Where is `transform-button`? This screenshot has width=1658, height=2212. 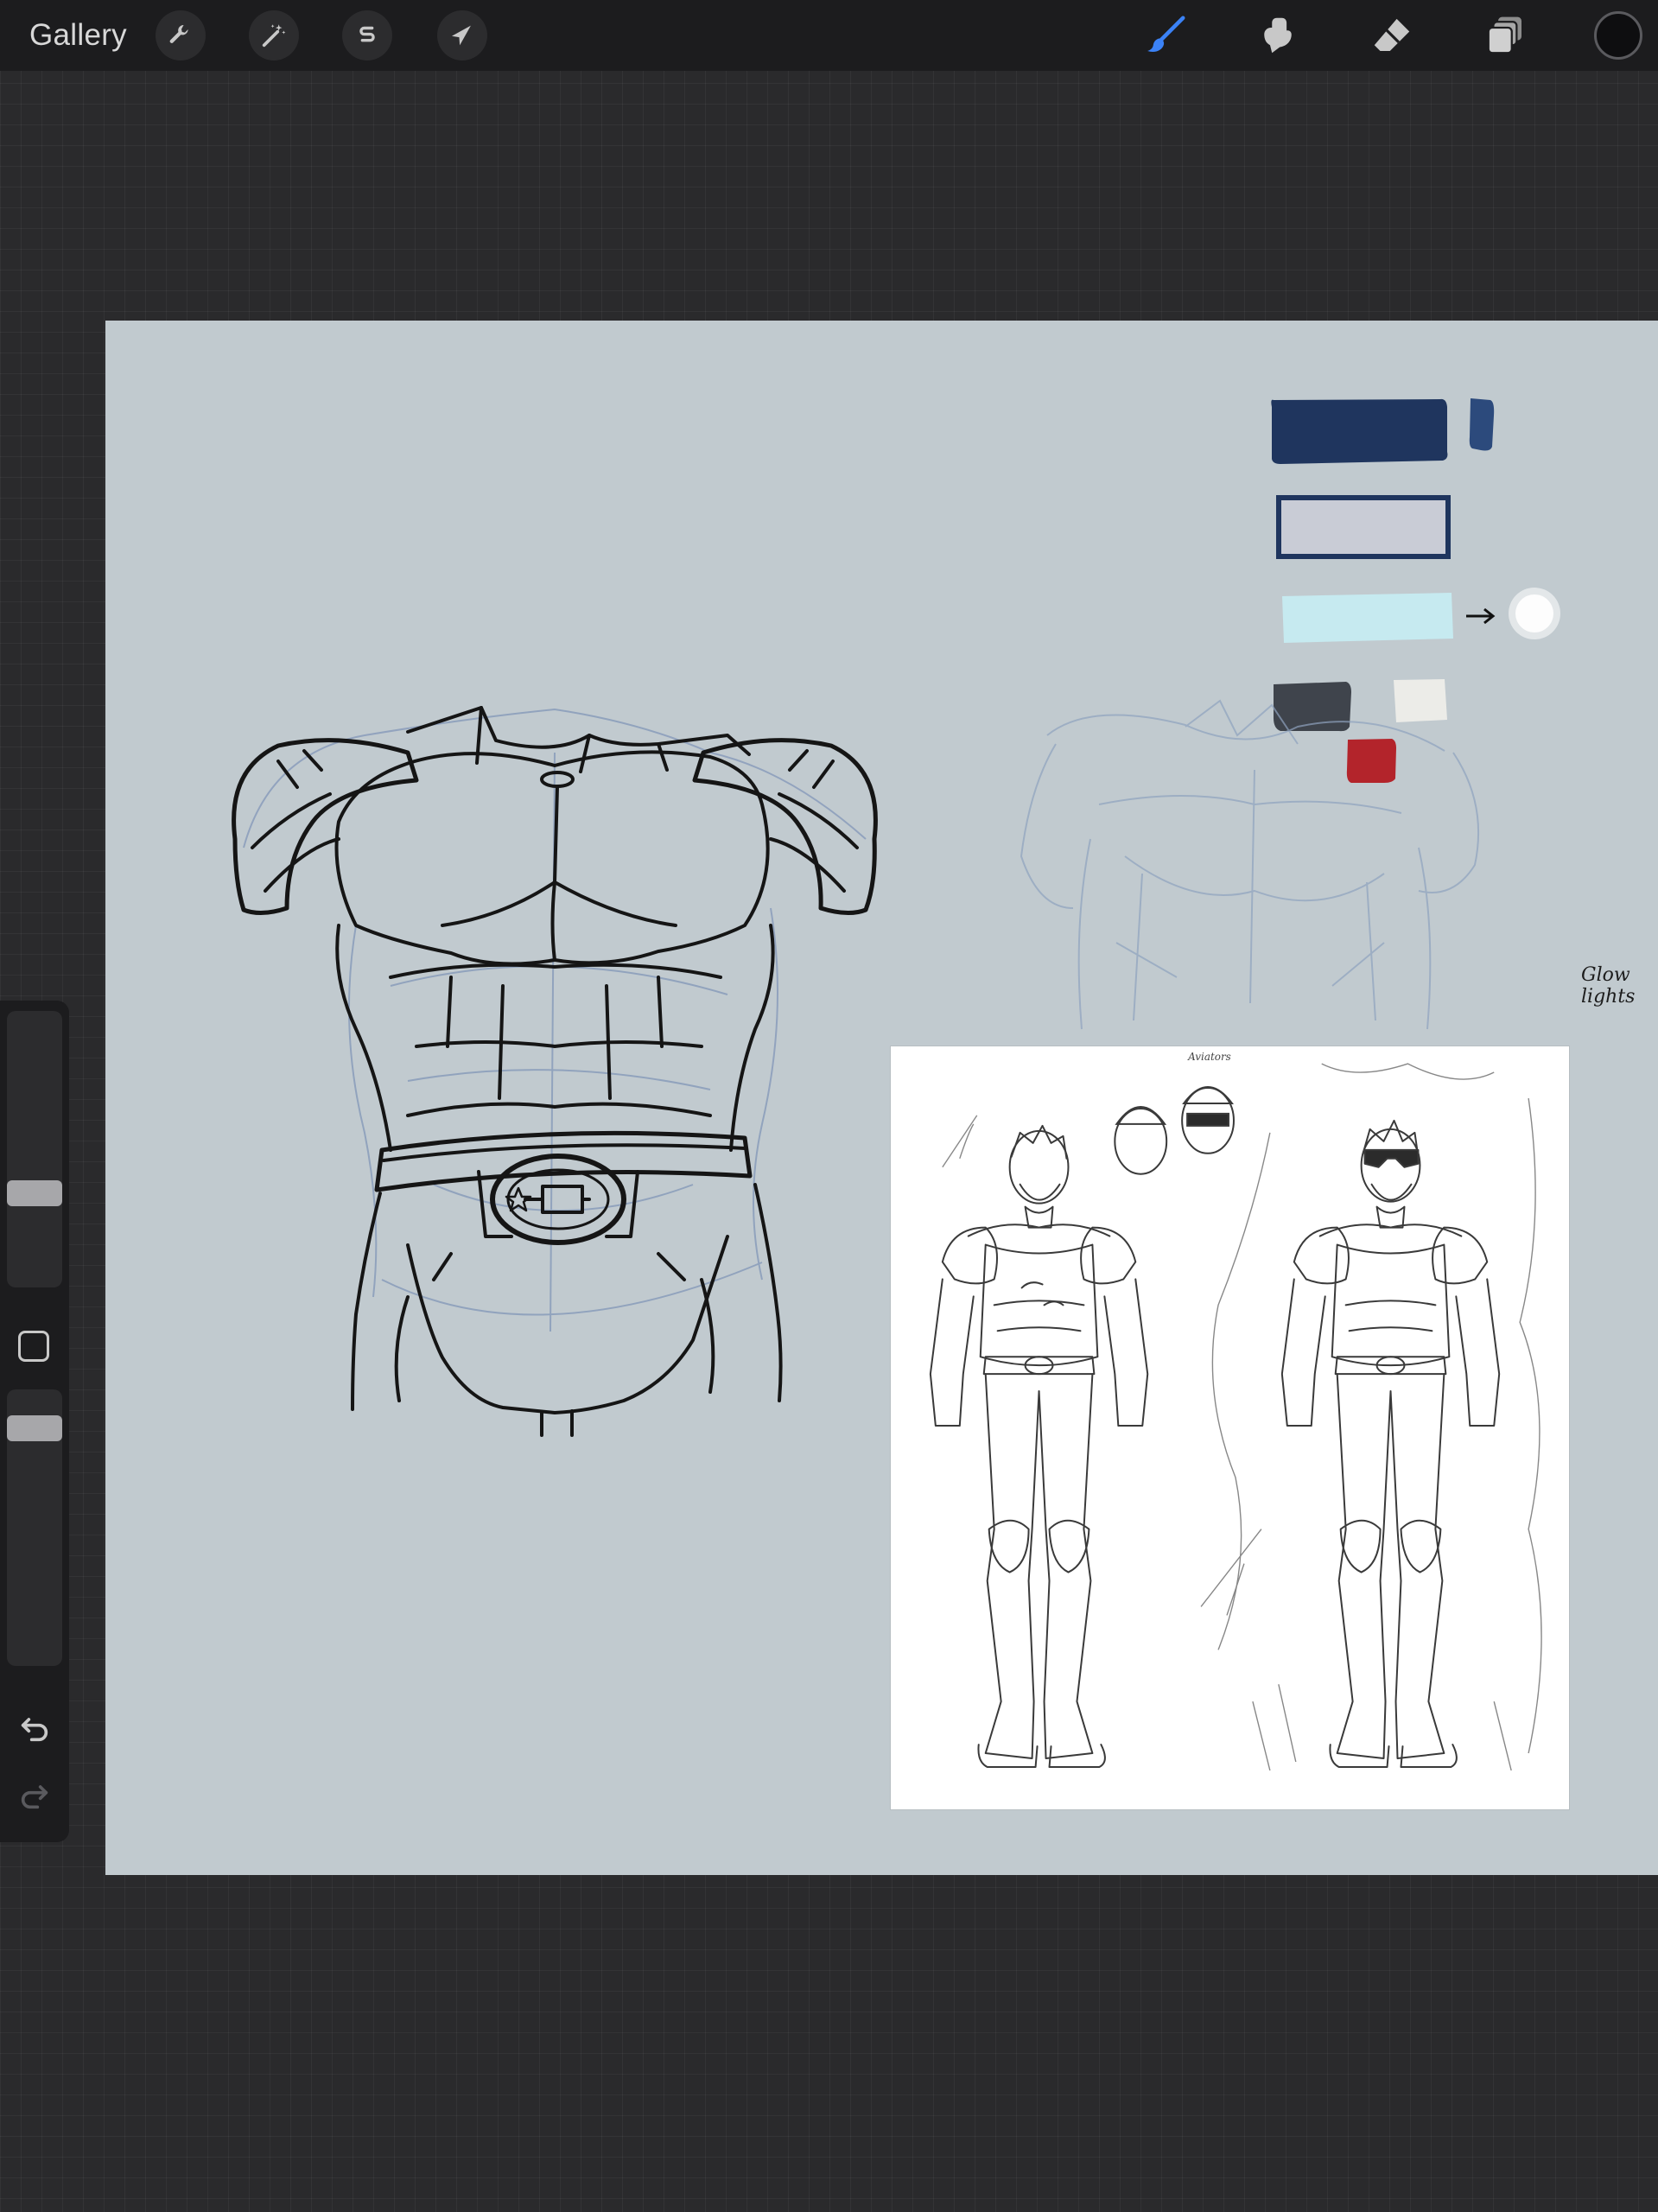 transform-button is located at coordinates (462, 35).